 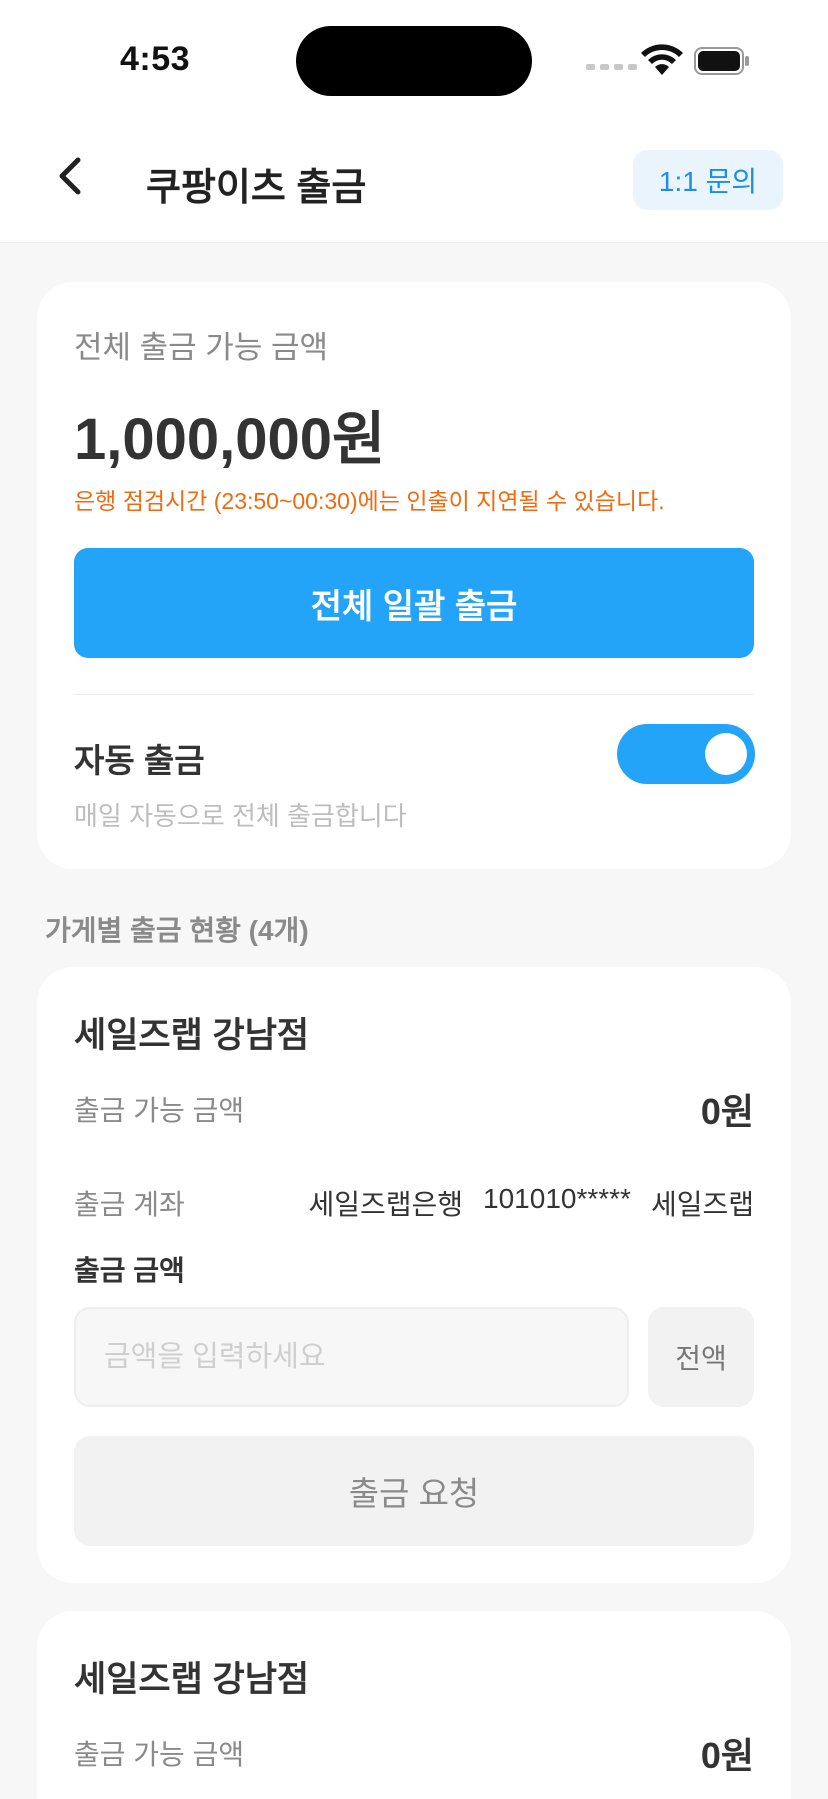 What do you see at coordinates (708, 180) in the screenshot?
I see `inquiry-button: 1:1 문의` at bounding box center [708, 180].